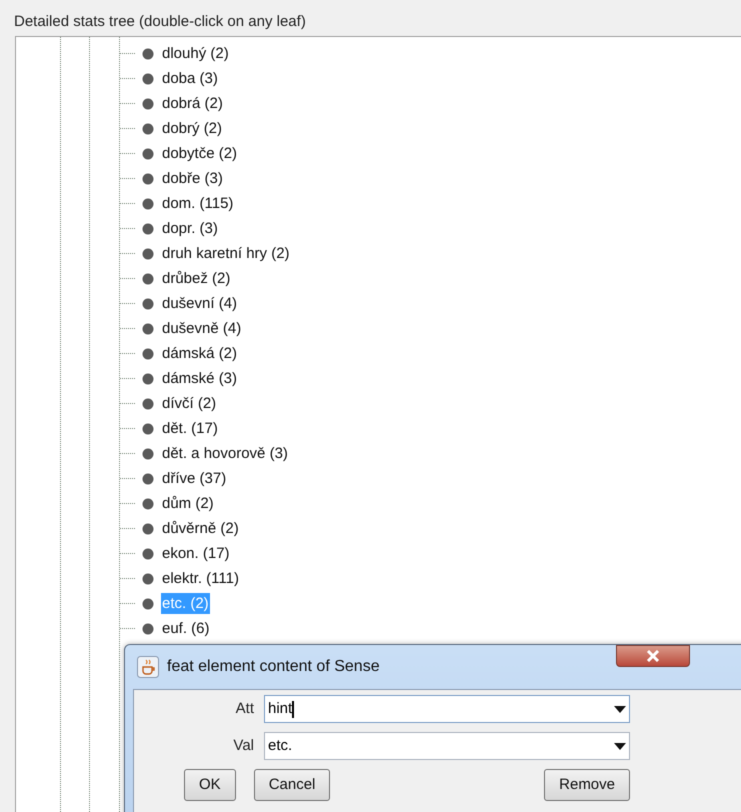 This screenshot has width=741, height=812. Describe the element at coordinates (196, 553) in the screenshot. I see `tree-item: ekon. (17)` at that location.